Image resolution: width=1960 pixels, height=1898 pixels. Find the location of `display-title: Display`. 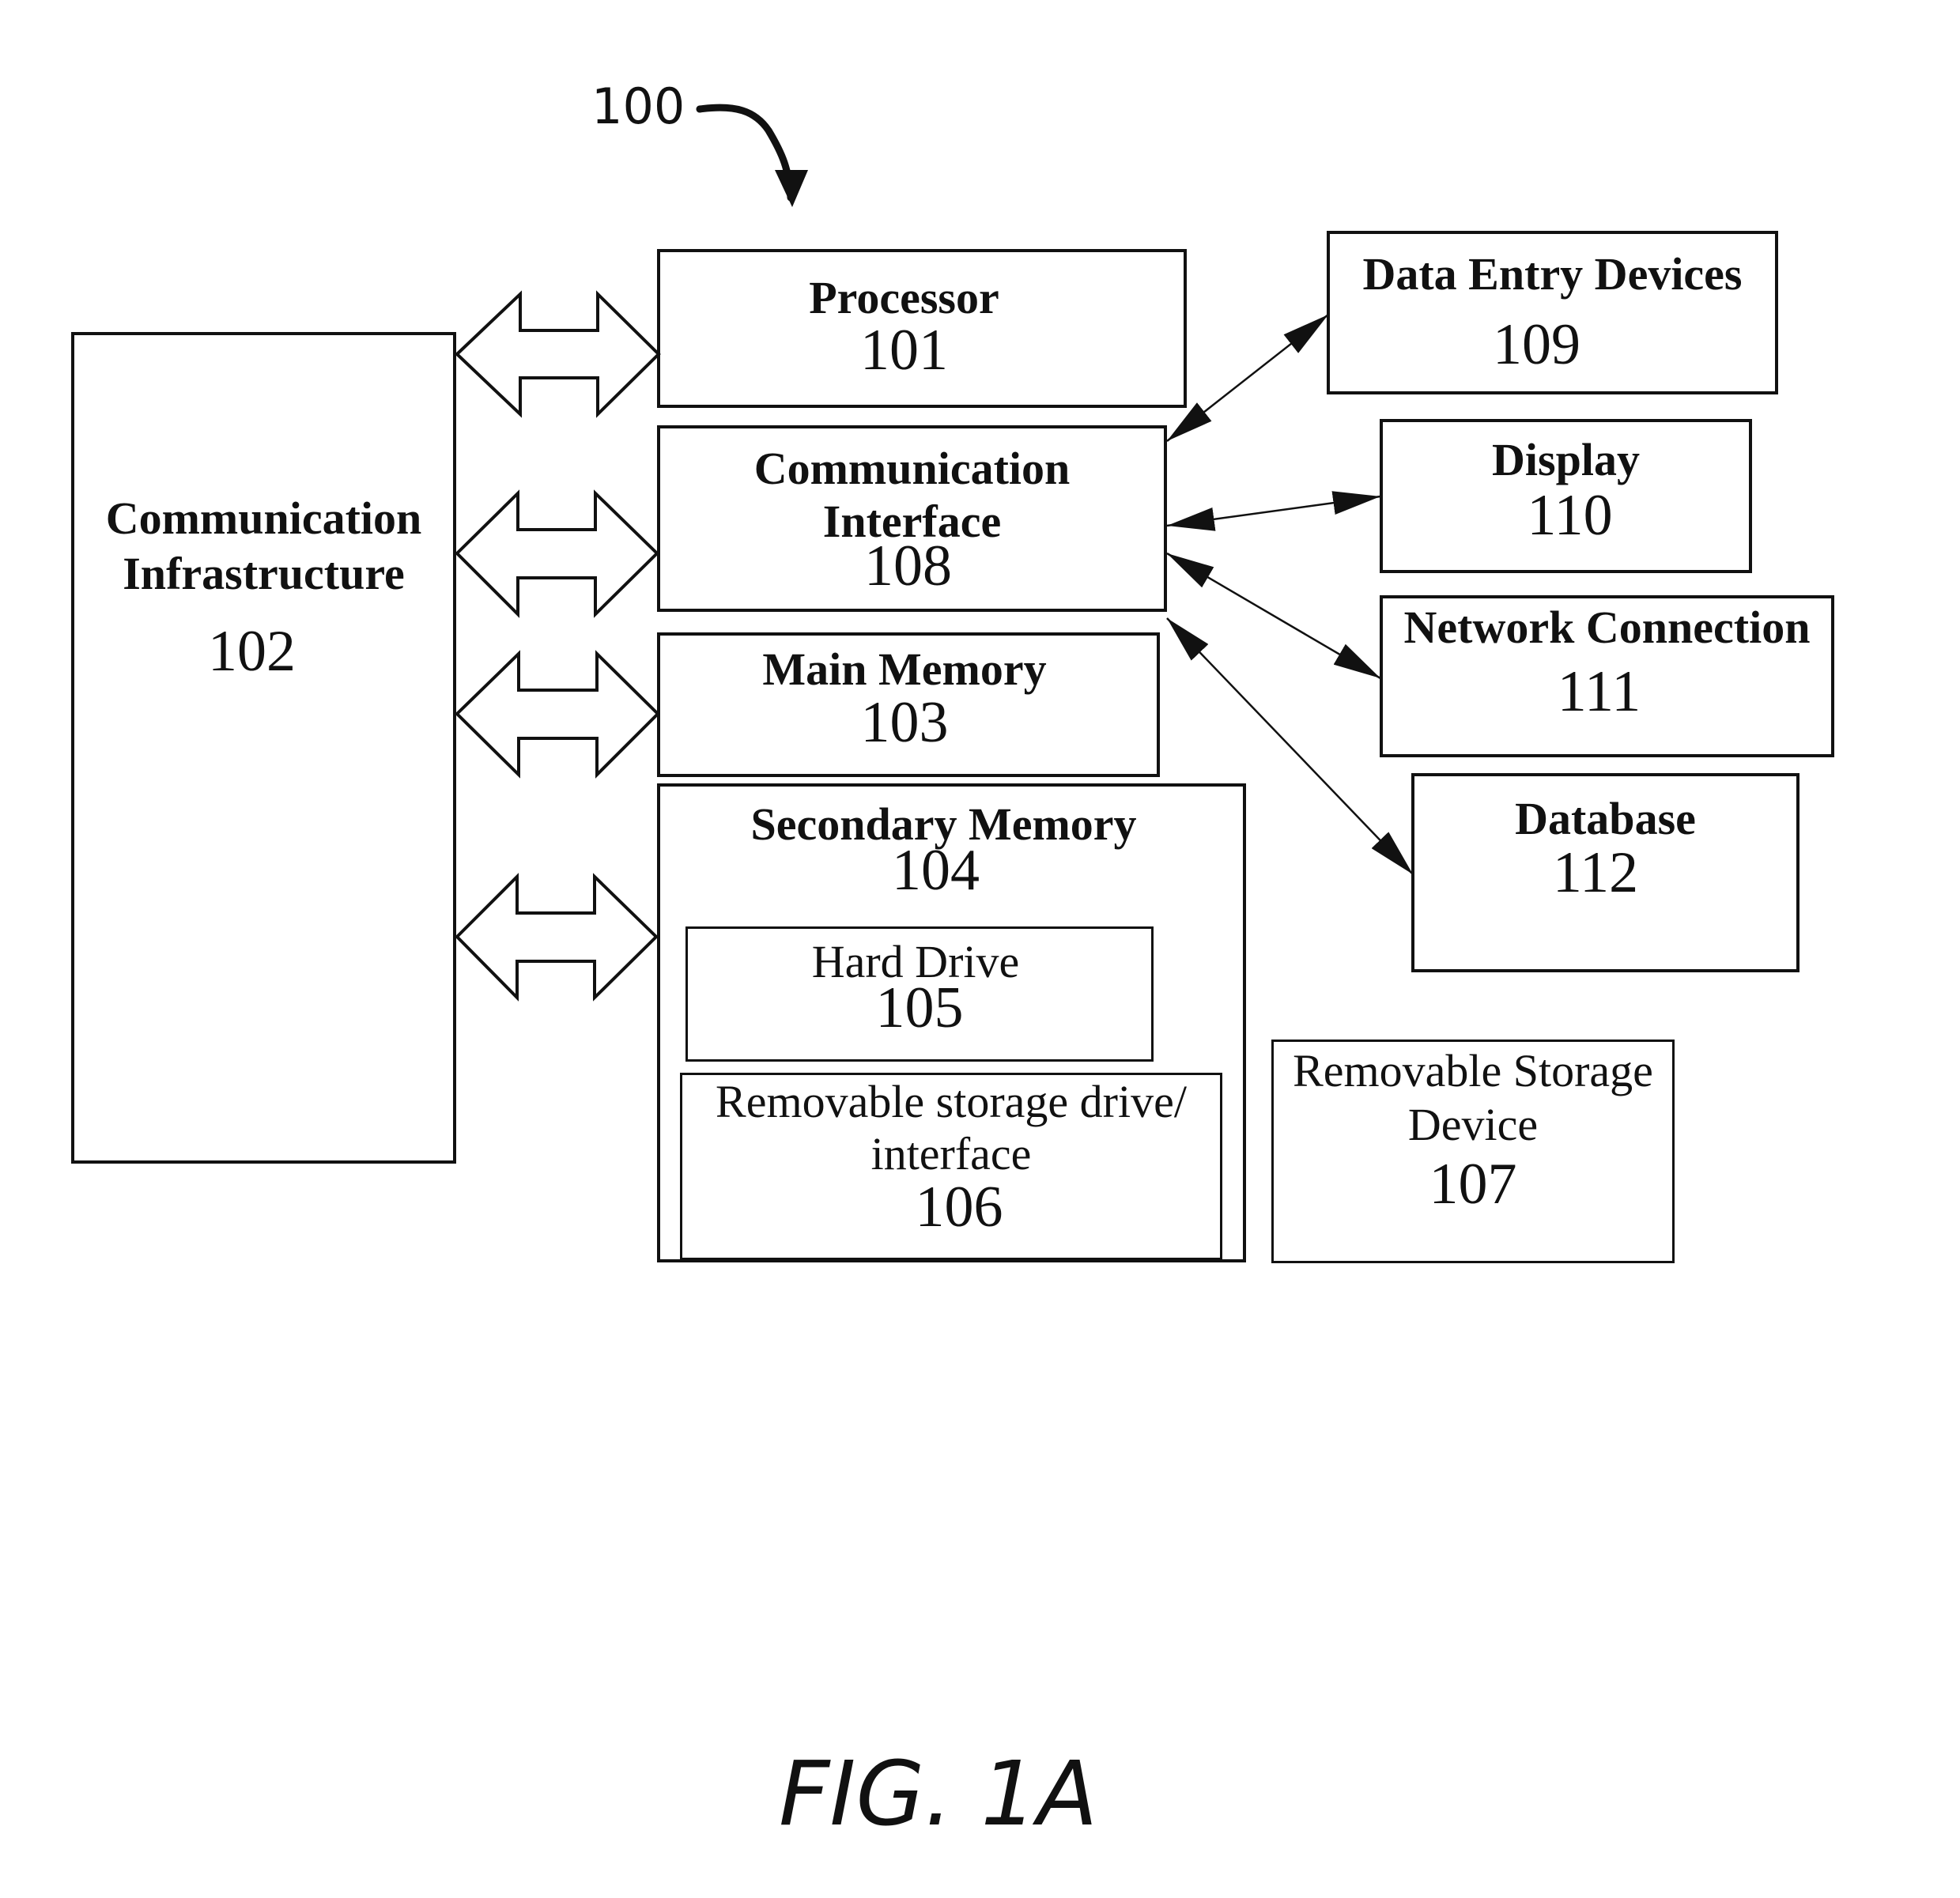

display-title: Display is located at coordinates (1566, 459).